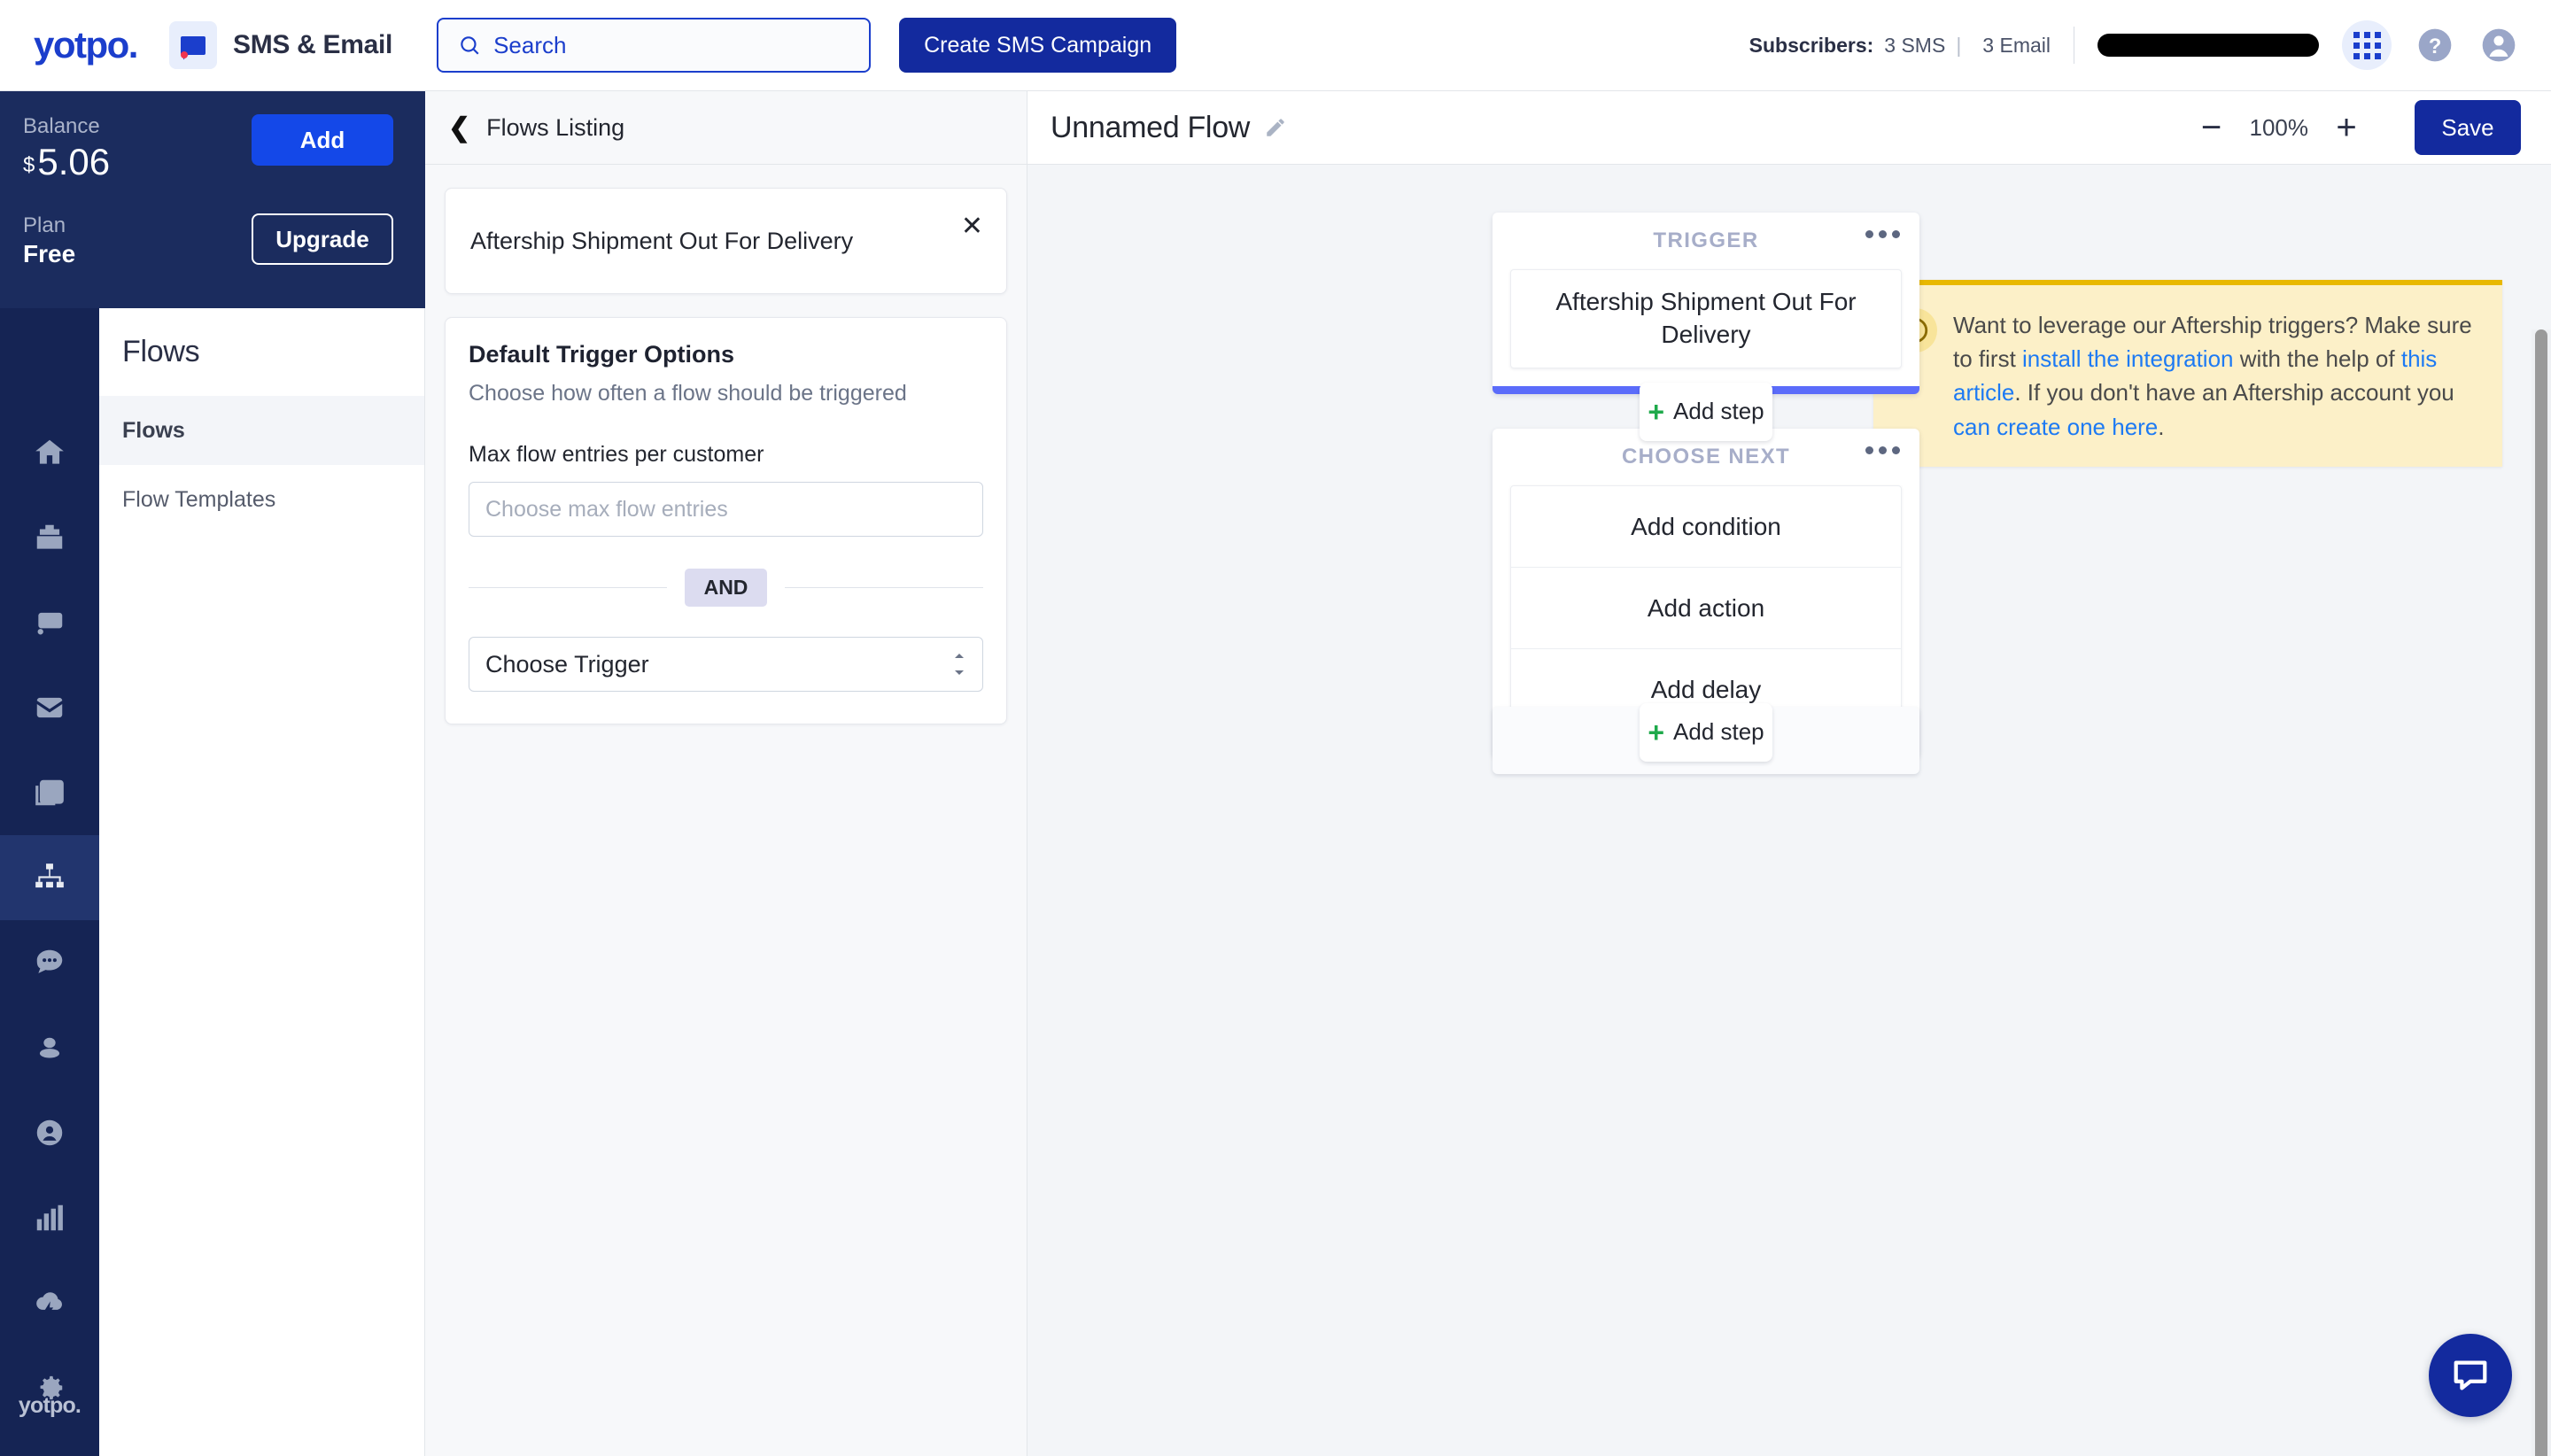  I want to click on chevron-left-icon: ❮, so click(459, 127).